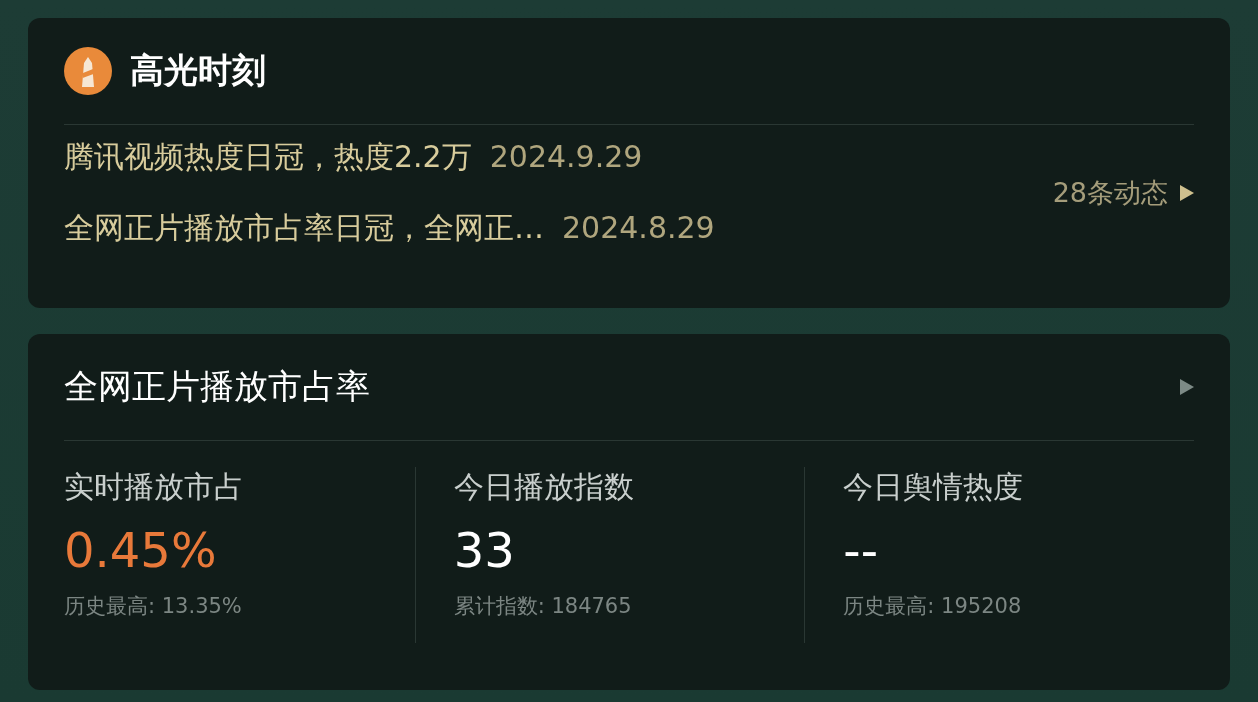 Image resolution: width=1258 pixels, height=702 pixels. I want to click on metric-label: 今日播放指数, so click(544, 487).